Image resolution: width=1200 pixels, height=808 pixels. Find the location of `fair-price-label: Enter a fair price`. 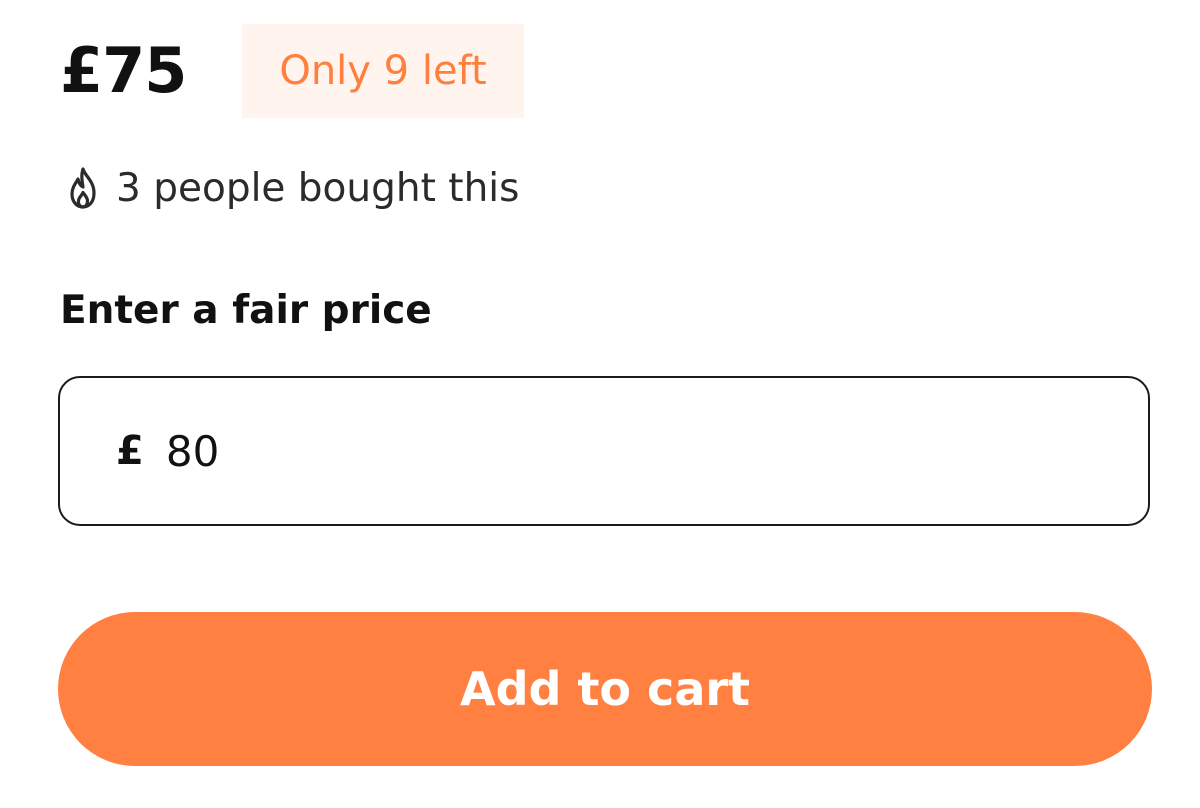

fair-price-label: Enter a fair price is located at coordinates (246, 310).